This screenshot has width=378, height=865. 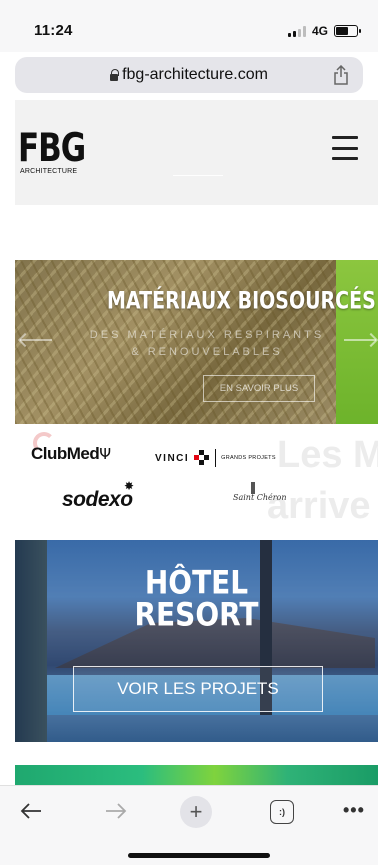 What do you see at coordinates (196, 812) in the screenshot?
I see `new-tab-button: +` at bounding box center [196, 812].